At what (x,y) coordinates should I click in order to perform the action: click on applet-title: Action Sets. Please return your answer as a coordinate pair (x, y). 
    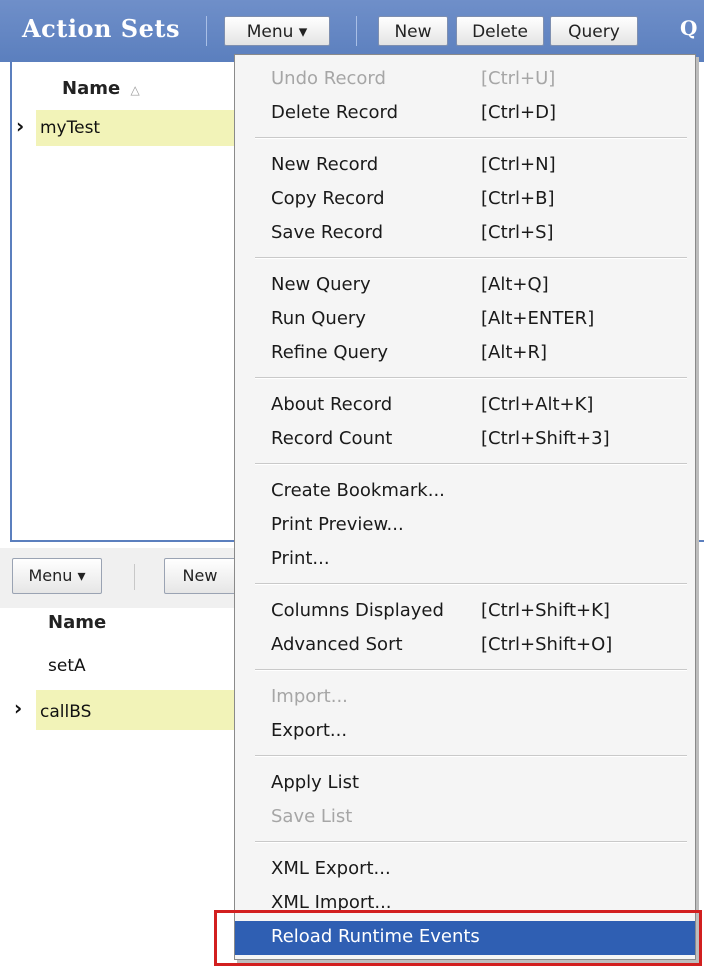
    Looking at the image, I should click on (101, 28).